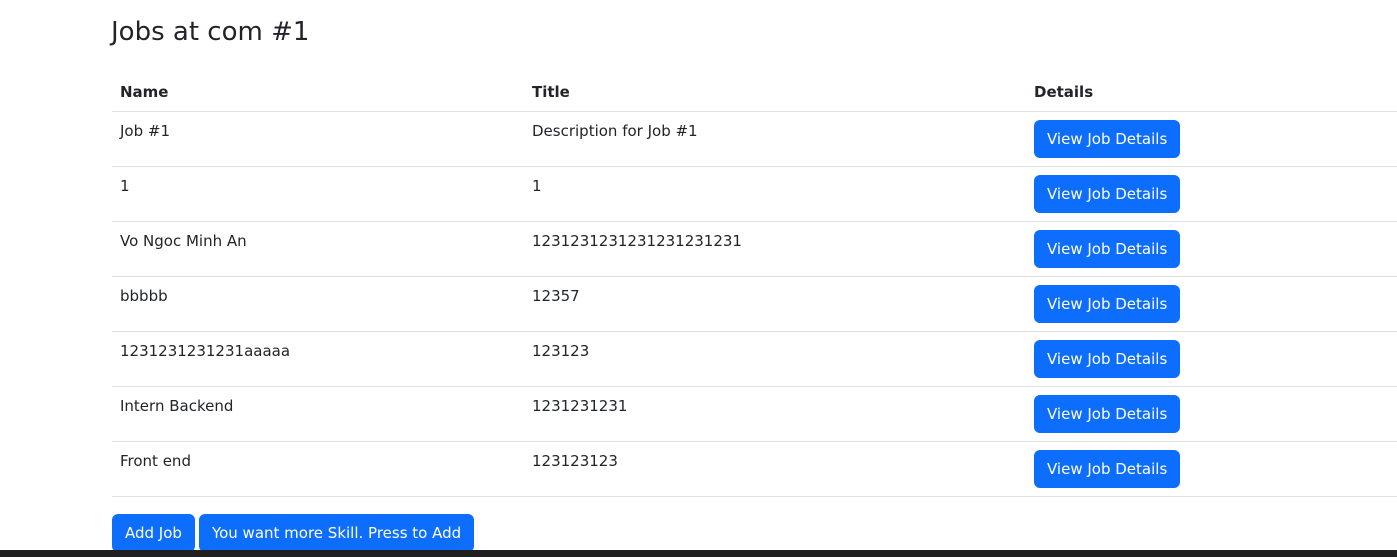 The image size is (1397, 557). I want to click on table-row: 1 1 View Job Details, so click(754, 194).